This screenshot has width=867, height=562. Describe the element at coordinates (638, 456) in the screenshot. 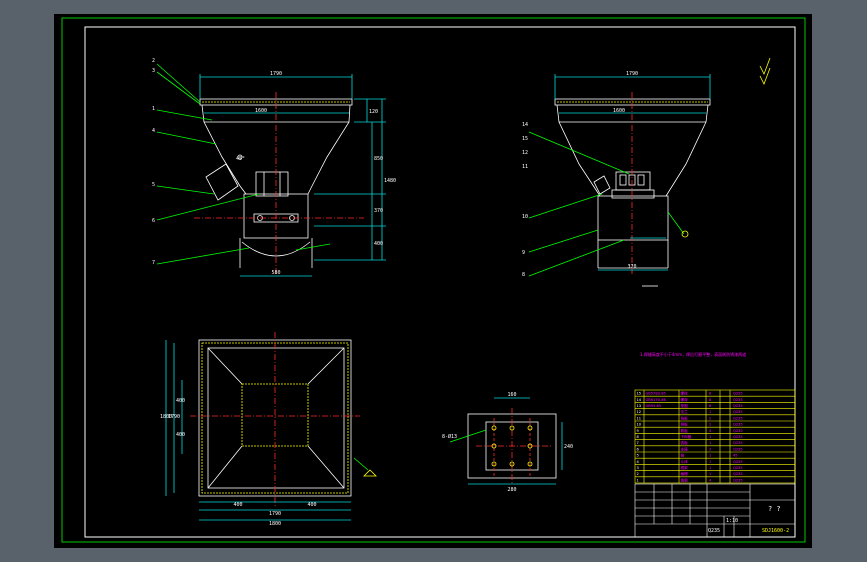

I see `bom-cell-no: 5` at that location.